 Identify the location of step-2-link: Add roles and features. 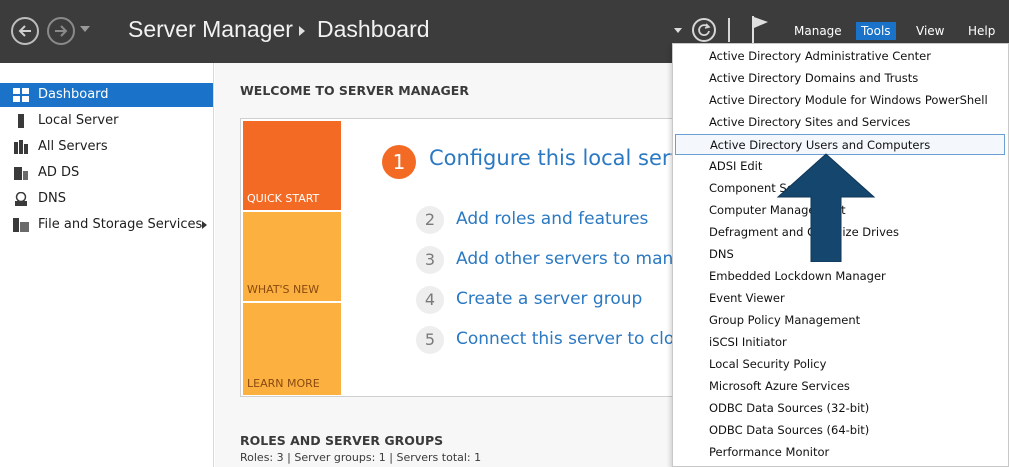
(552, 219).